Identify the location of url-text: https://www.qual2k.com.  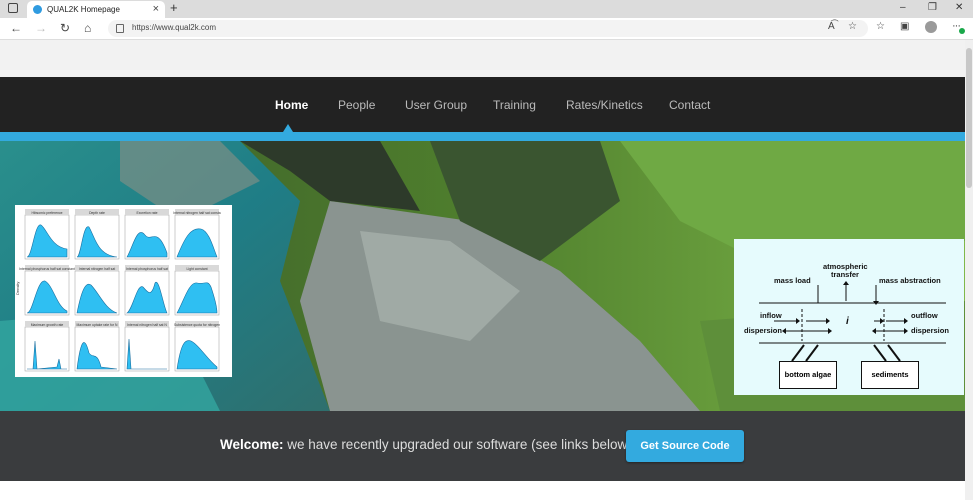
(174, 27).